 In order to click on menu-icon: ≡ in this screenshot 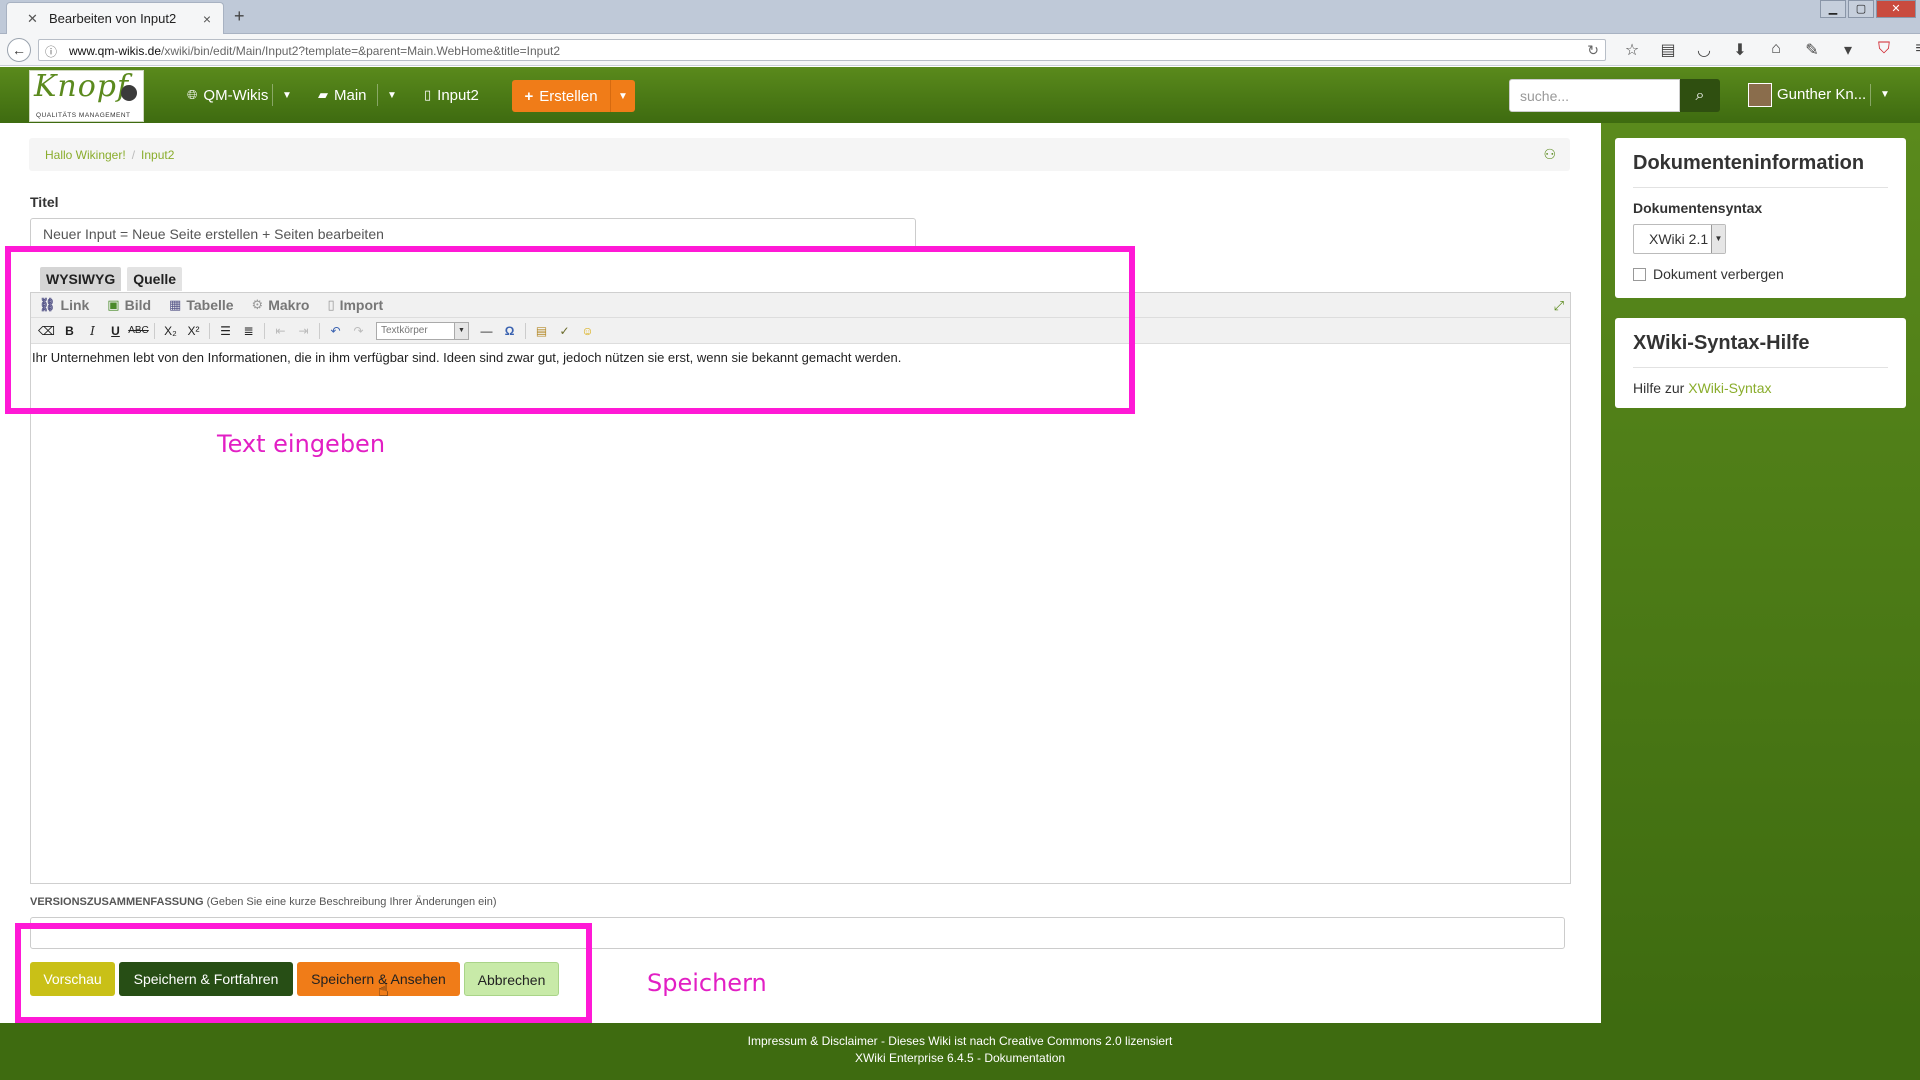, I will do `click(1911, 50)`.